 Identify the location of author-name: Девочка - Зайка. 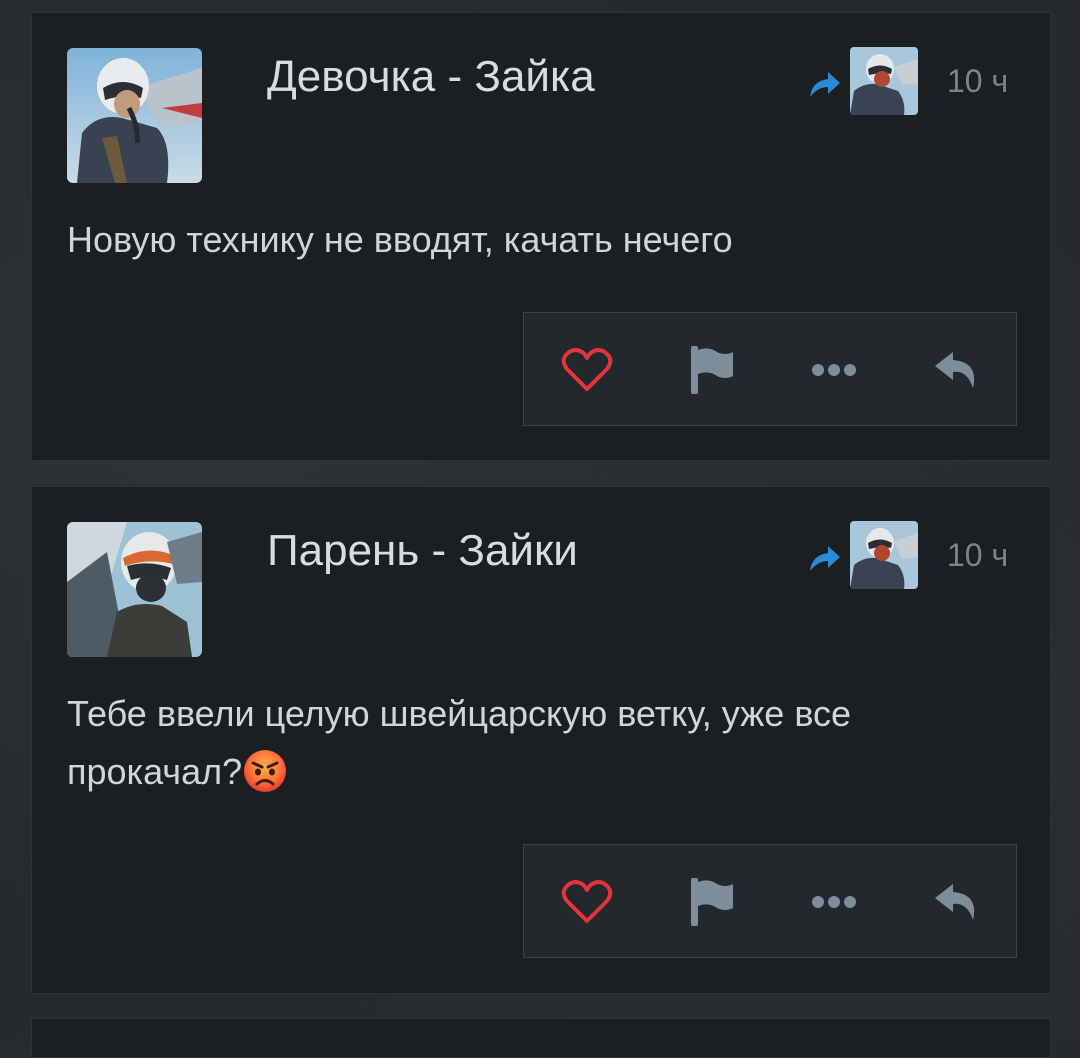
(431, 77).